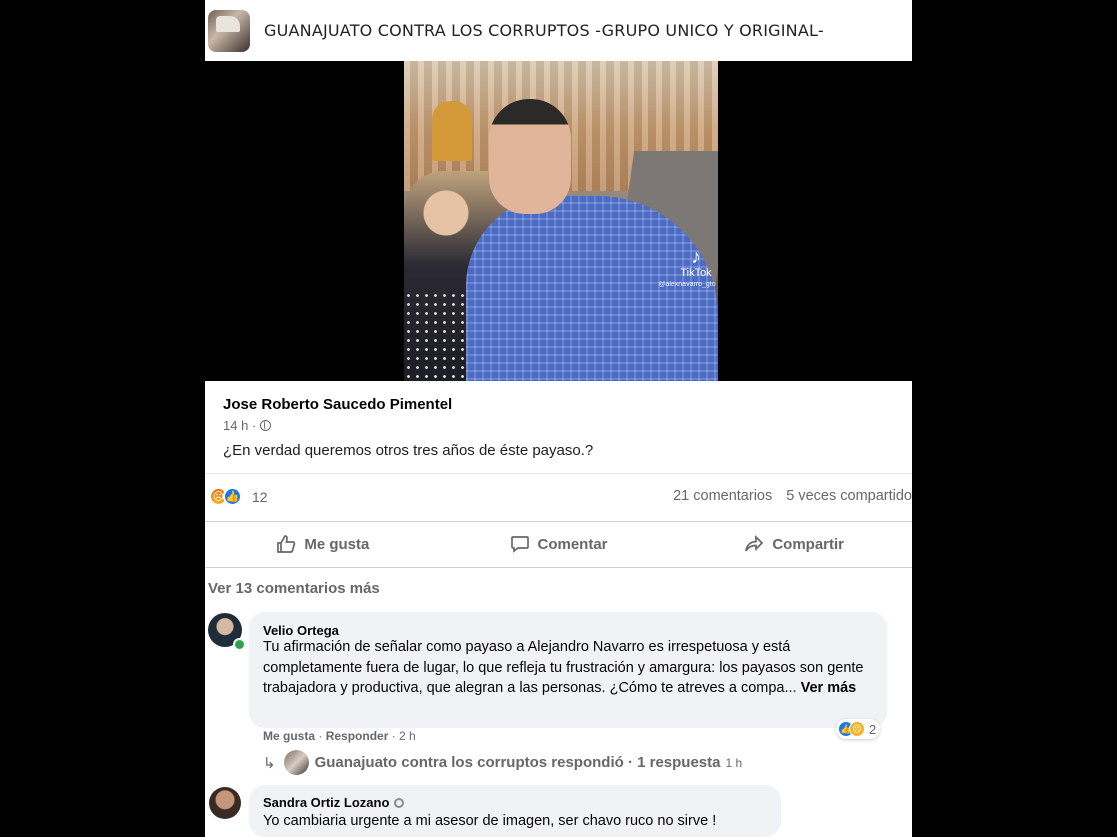 The height and width of the screenshot is (837, 1117). What do you see at coordinates (696, 273) in the screenshot?
I see `tiktok-label: TikTok` at bounding box center [696, 273].